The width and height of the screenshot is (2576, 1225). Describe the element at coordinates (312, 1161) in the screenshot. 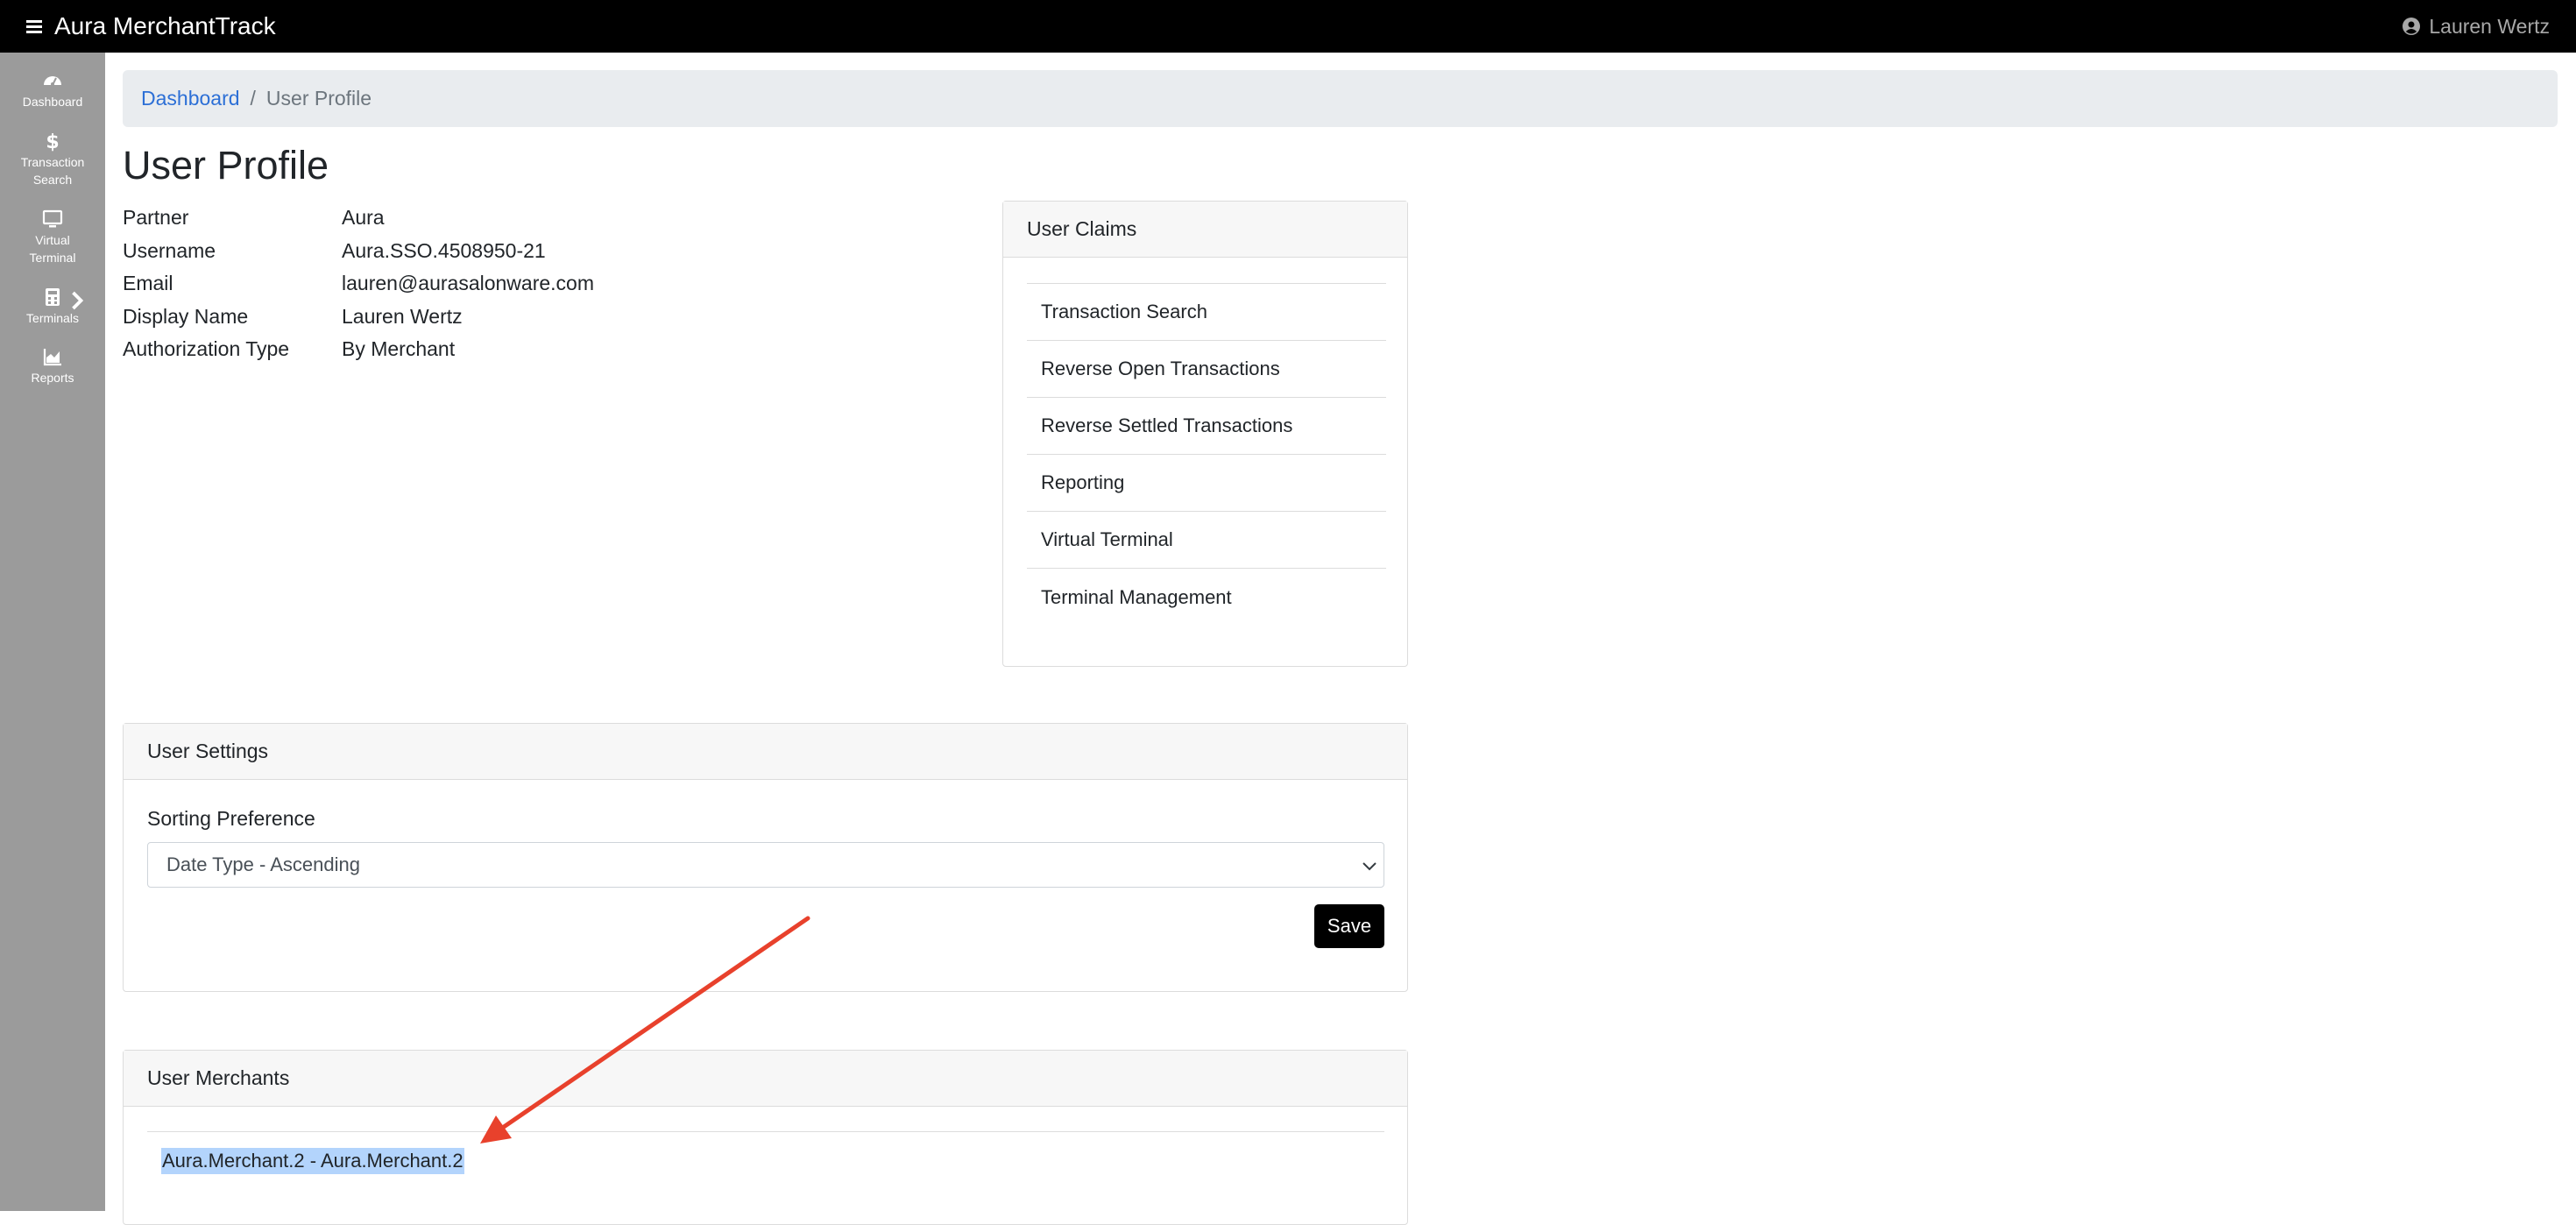

I see `merchant-name: Aura.Merchant.2 - Aura.Merchant.2` at that location.